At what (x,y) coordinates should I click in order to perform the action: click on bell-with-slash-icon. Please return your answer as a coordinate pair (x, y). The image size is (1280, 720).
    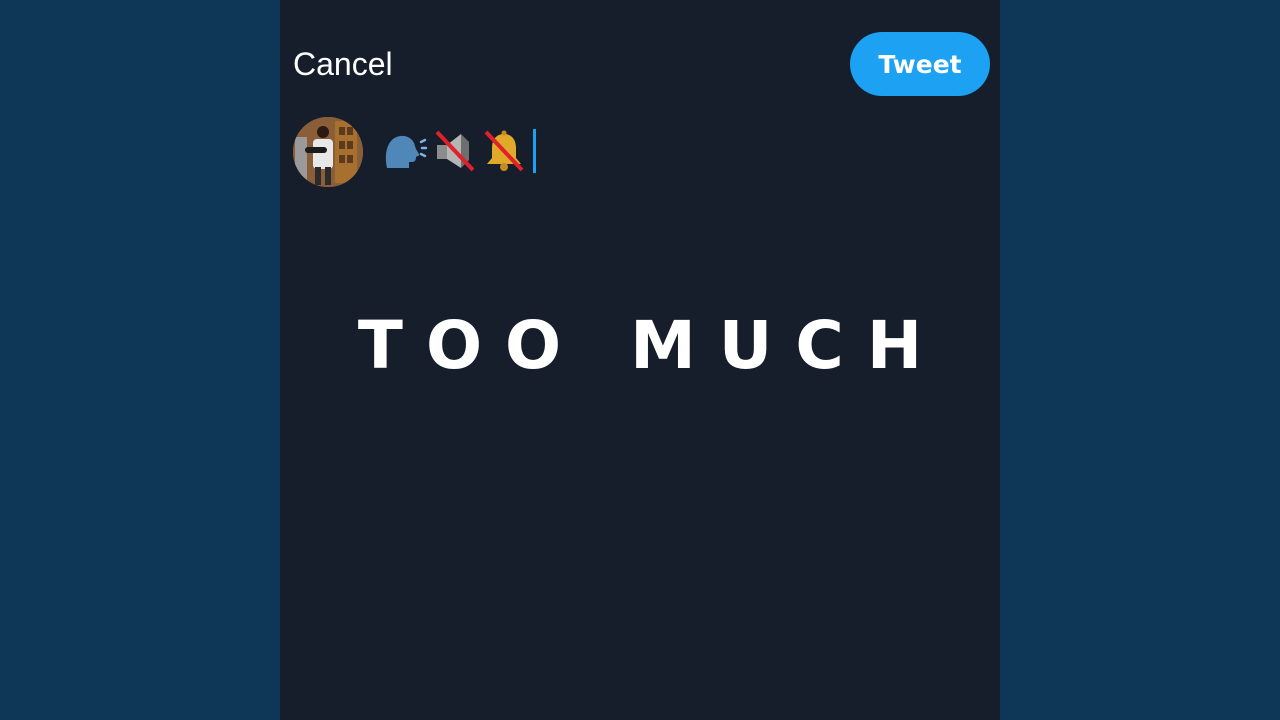
    Looking at the image, I should click on (504, 151).